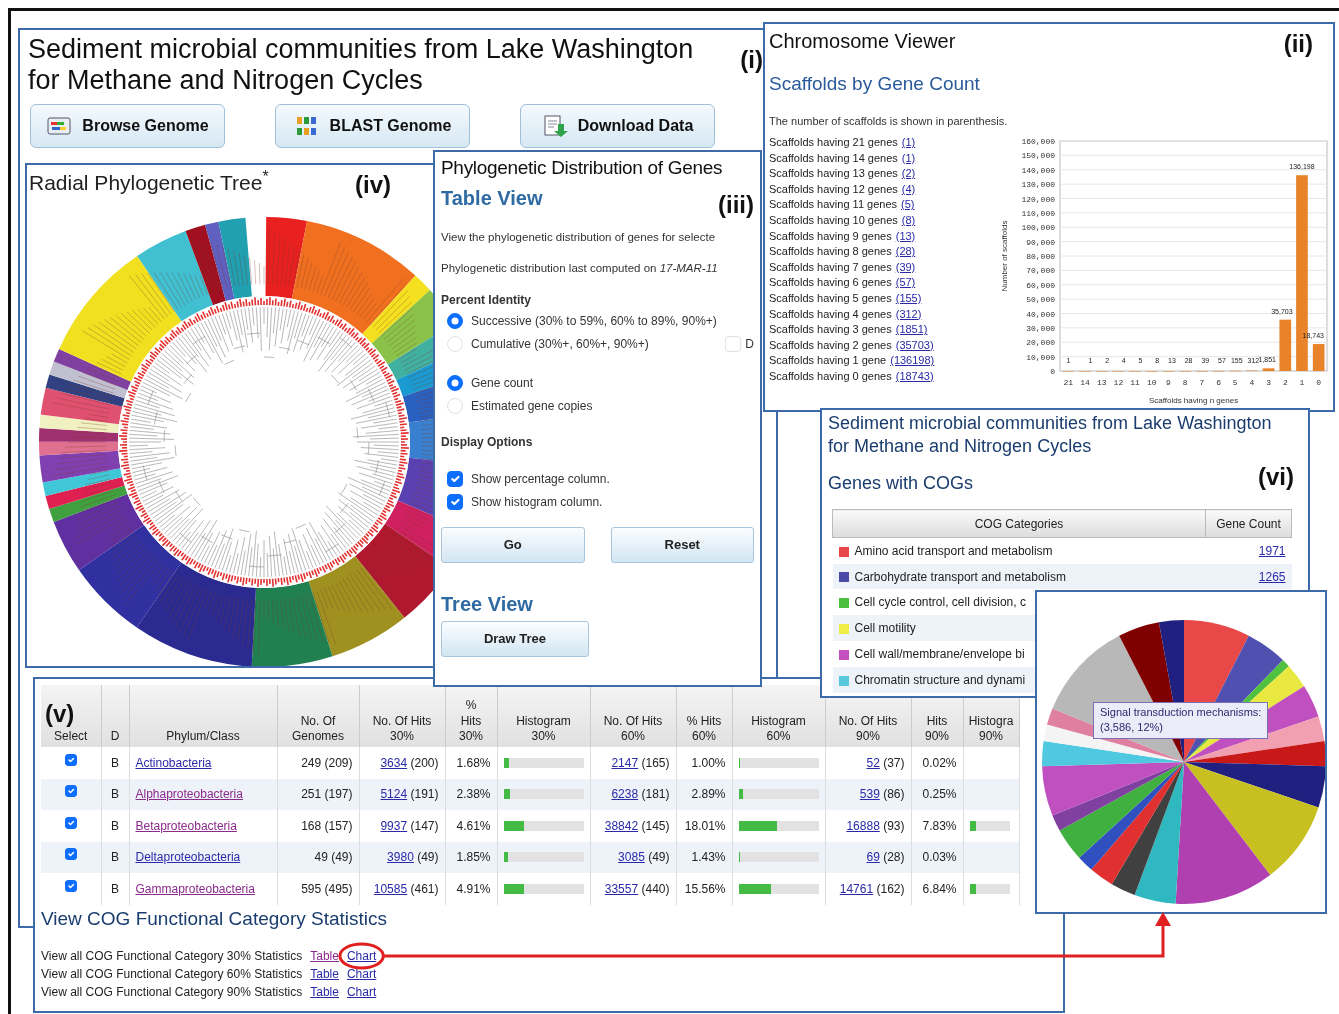  What do you see at coordinates (908, 298) in the screenshot?
I see `scaffold-count-link: (155)` at bounding box center [908, 298].